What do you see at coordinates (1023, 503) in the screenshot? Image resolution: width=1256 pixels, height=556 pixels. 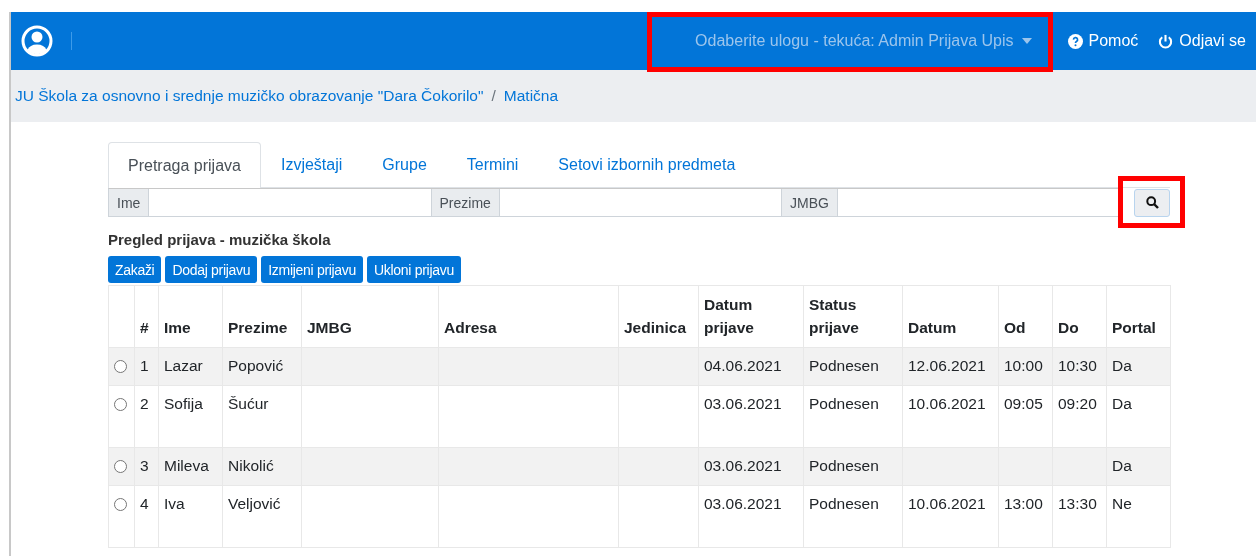 I see `table-cell: 13:00` at bounding box center [1023, 503].